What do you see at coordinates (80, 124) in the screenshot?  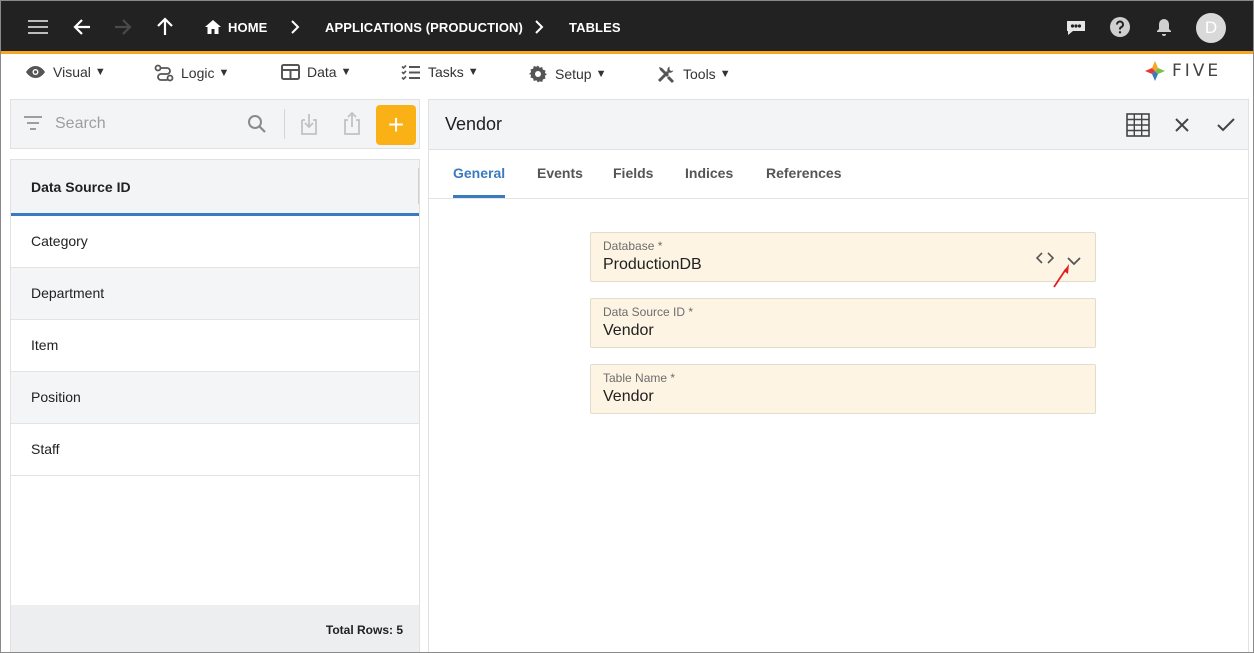 I see `search-input: Search` at bounding box center [80, 124].